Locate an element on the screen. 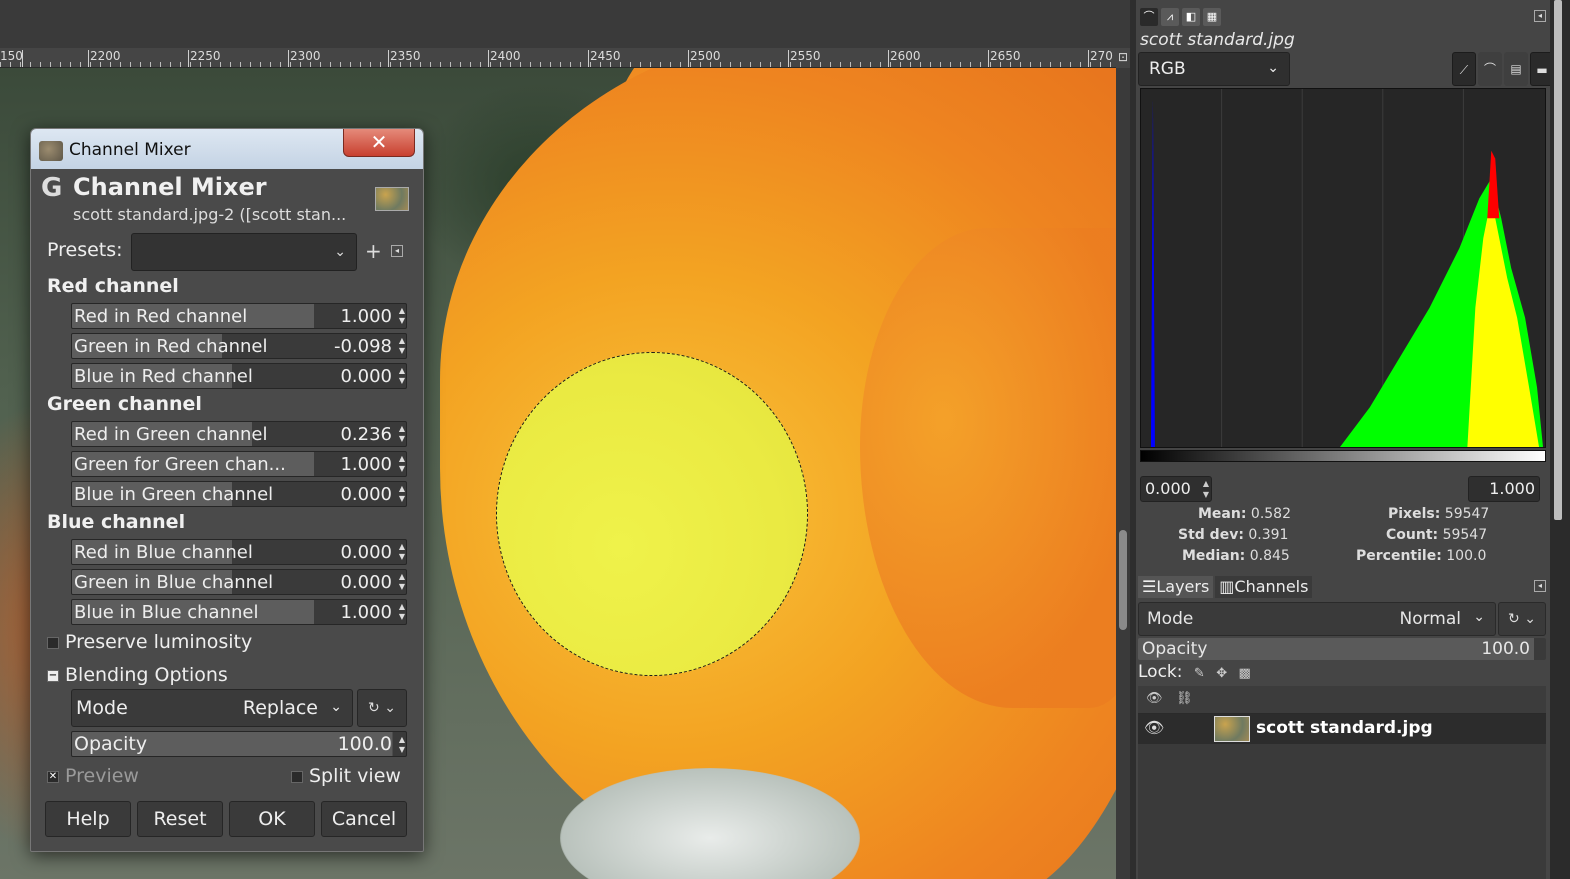 Image resolution: width=1570 pixels, height=879 pixels. channel-mixer-app-icon is located at coordinates (51, 151).